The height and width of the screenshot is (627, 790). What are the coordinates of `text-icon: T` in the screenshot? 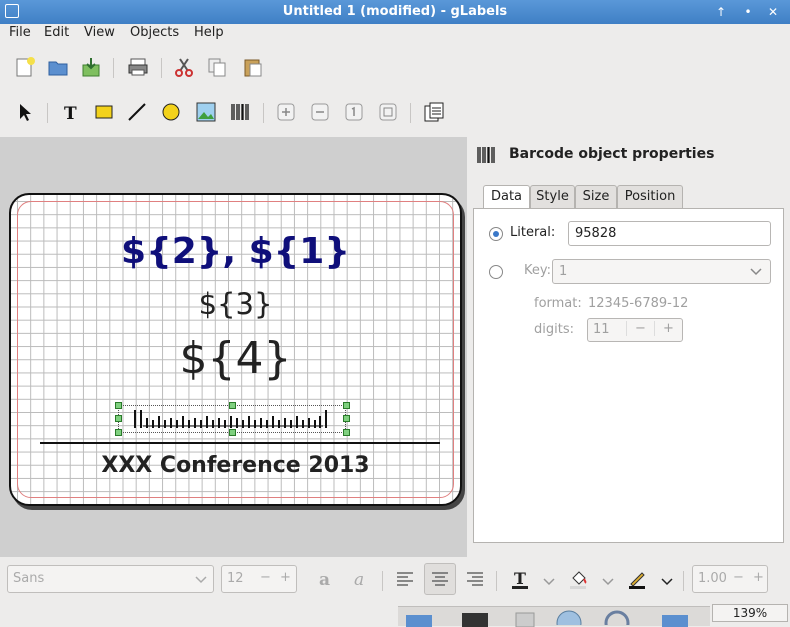 It's located at (70, 112).